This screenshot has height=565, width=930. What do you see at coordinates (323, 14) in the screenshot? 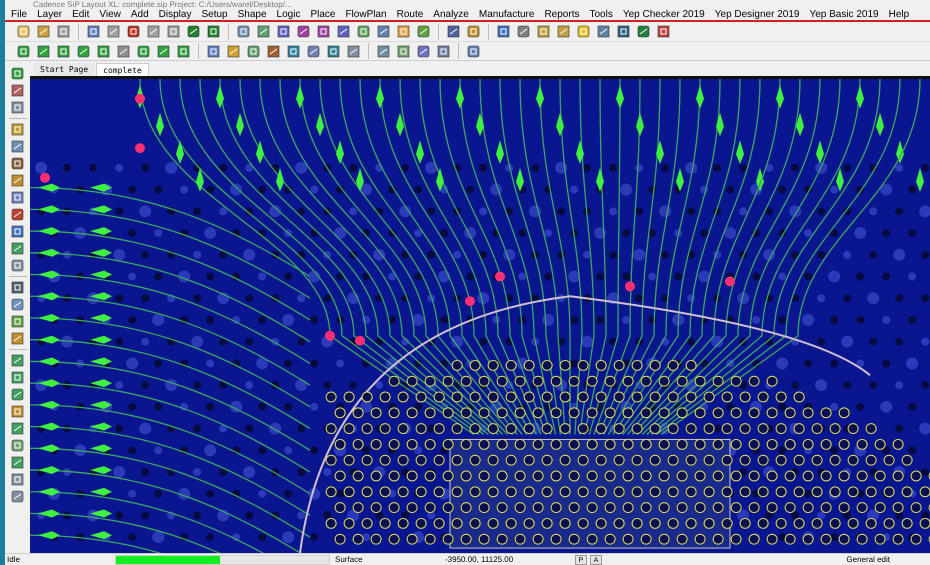
I see `menu-item: Place` at bounding box center [323, 14].